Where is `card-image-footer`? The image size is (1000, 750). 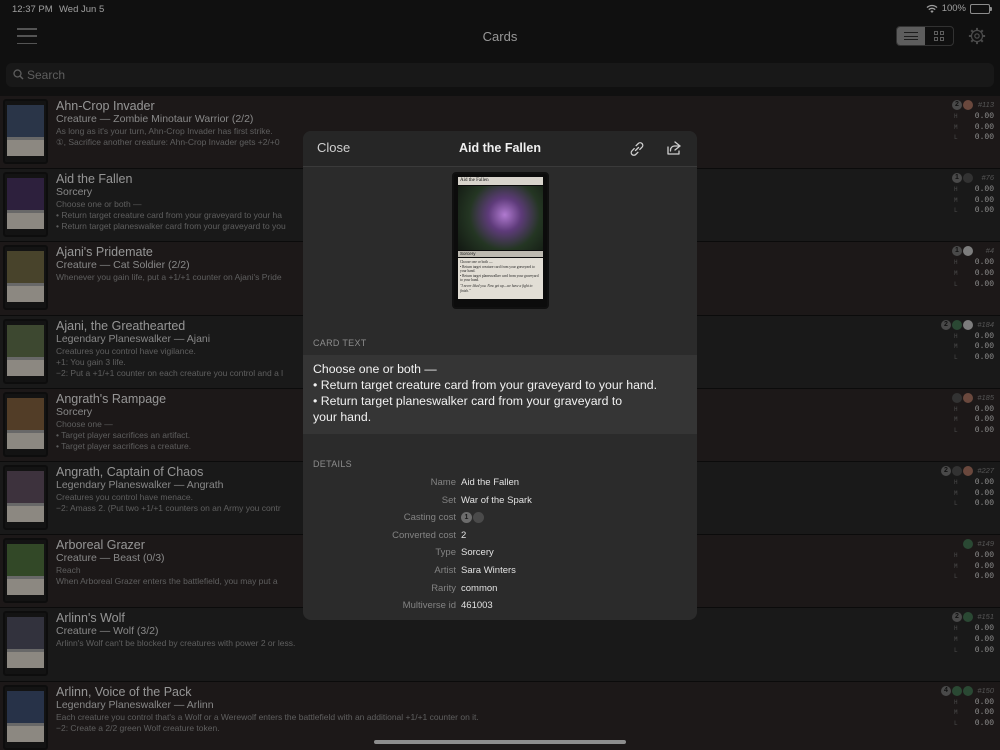
card-image-footer is located at coordinates (500, 302).